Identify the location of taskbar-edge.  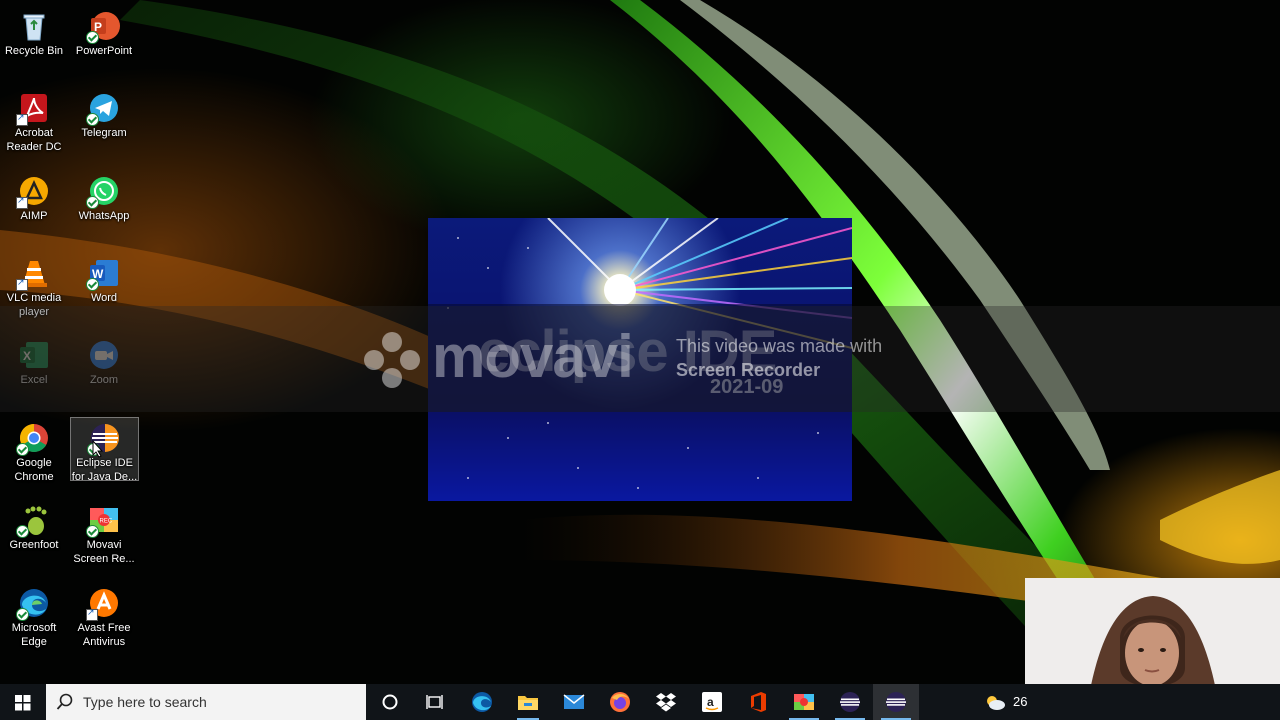
(482, 702).